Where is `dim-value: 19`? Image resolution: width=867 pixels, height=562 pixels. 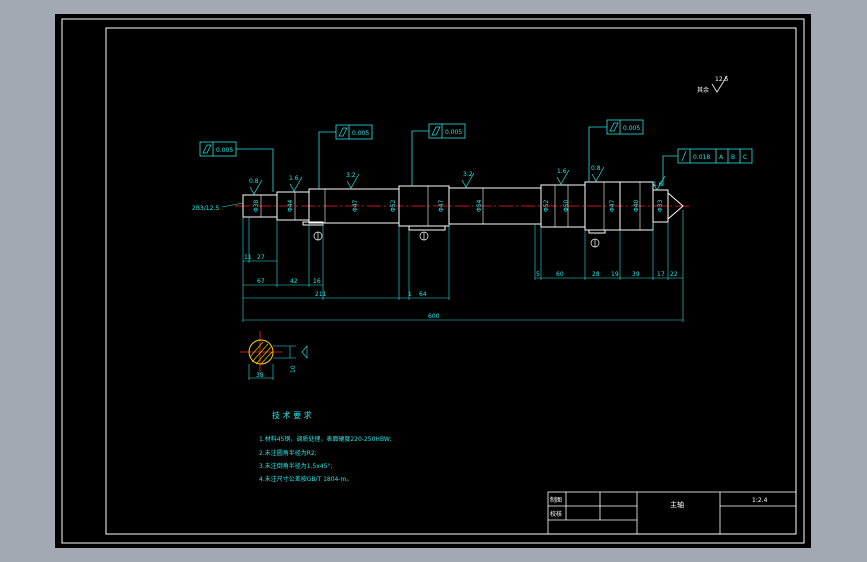
dim-value: 19 is located at coordinates (615, 274).